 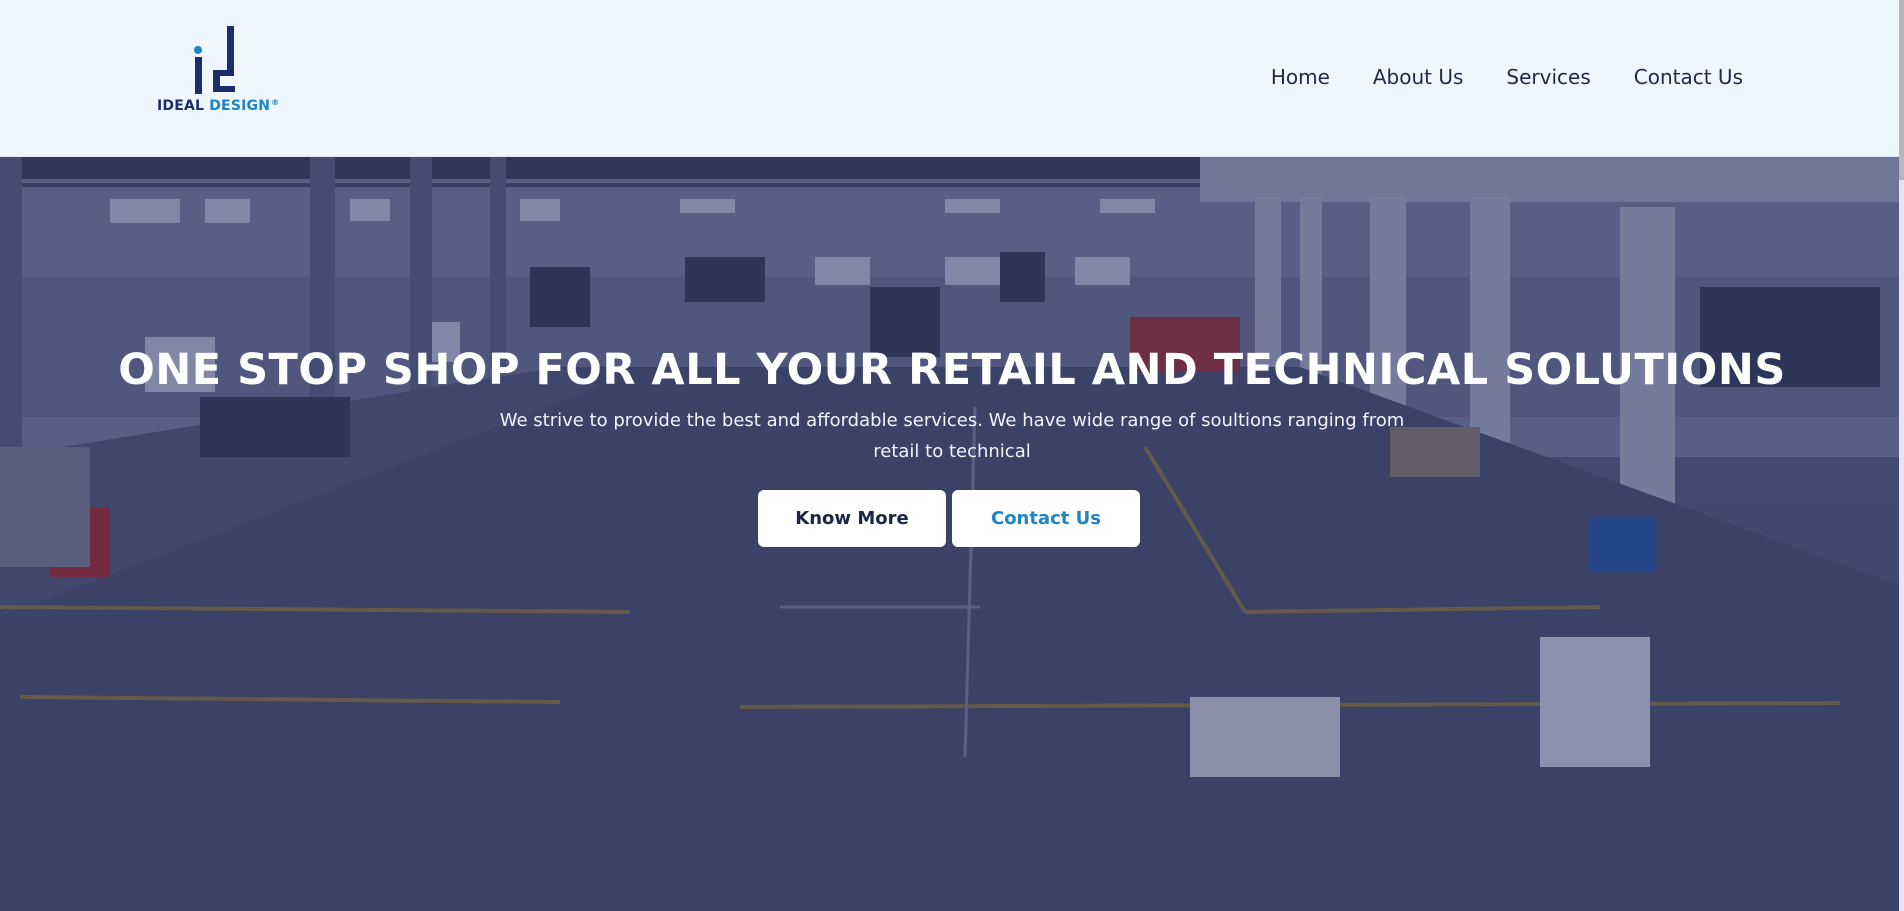 I want to click on brand-word-ideal: IDEAL, so click(x=181, y=106).